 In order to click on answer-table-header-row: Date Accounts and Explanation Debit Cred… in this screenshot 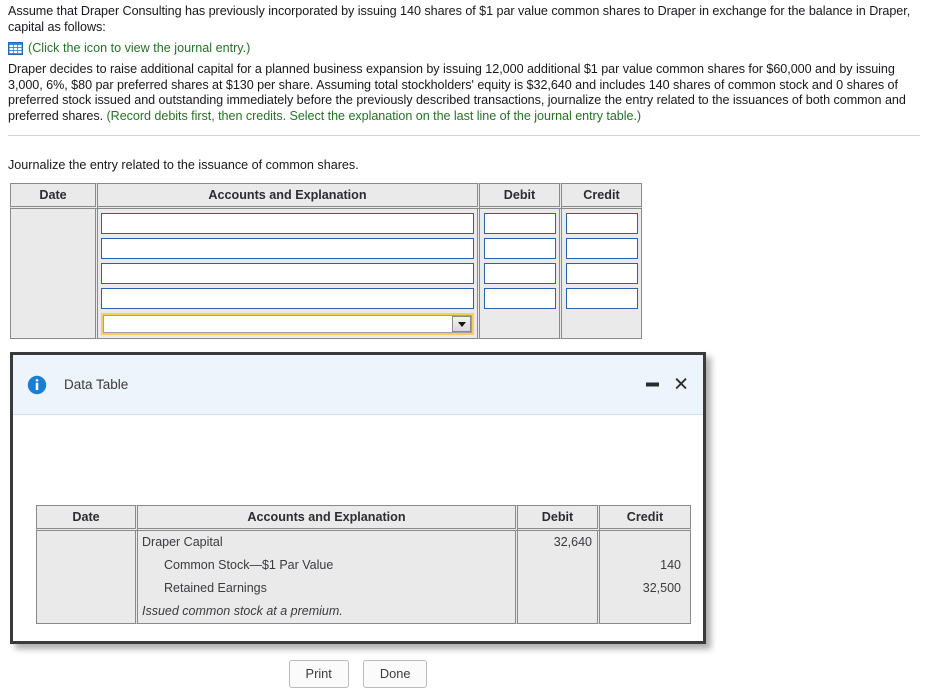, I will do `click(326, 196)`.